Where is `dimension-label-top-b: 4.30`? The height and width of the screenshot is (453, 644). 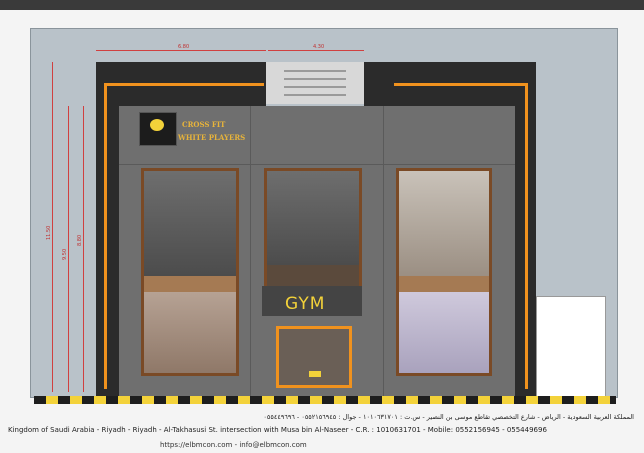 dimension-label-top-b: 4.30 is located at coordinates (319, 47).